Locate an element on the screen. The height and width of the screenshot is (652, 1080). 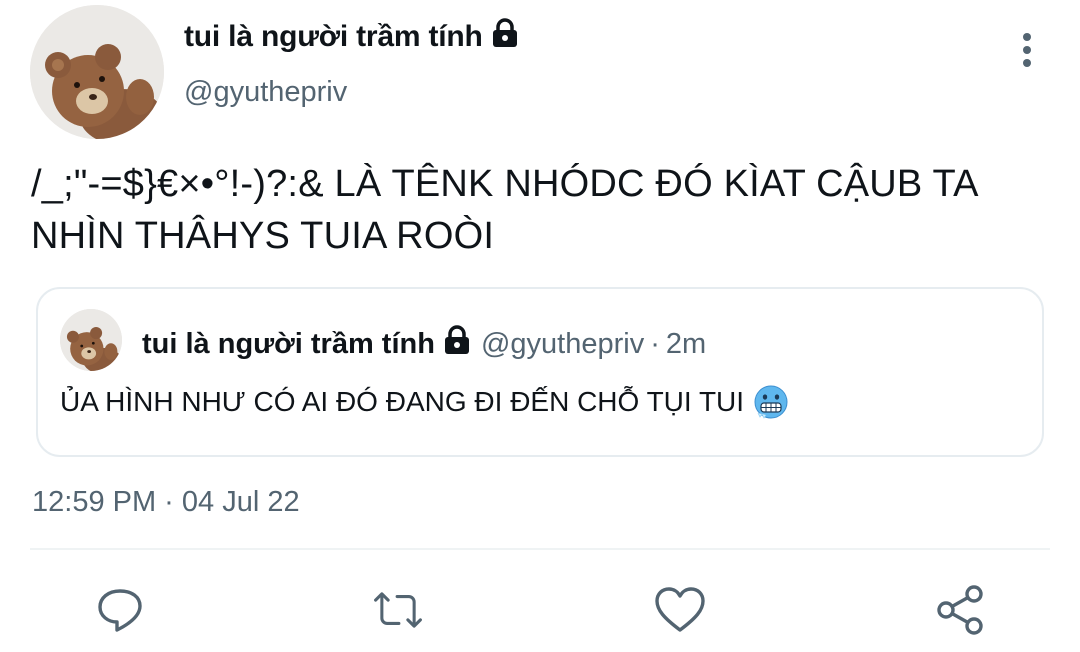
reply-button is located at coordinates (120, 610).